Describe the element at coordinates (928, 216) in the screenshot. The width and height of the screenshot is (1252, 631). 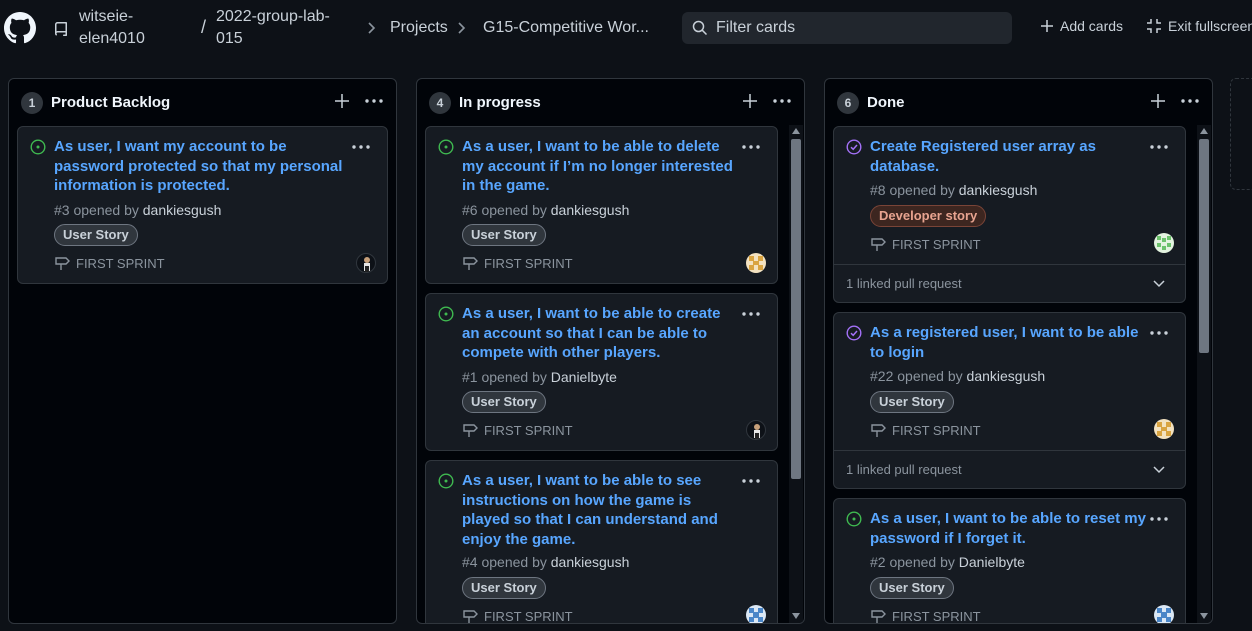
I see `label-developer-story: Developer story` at that location.